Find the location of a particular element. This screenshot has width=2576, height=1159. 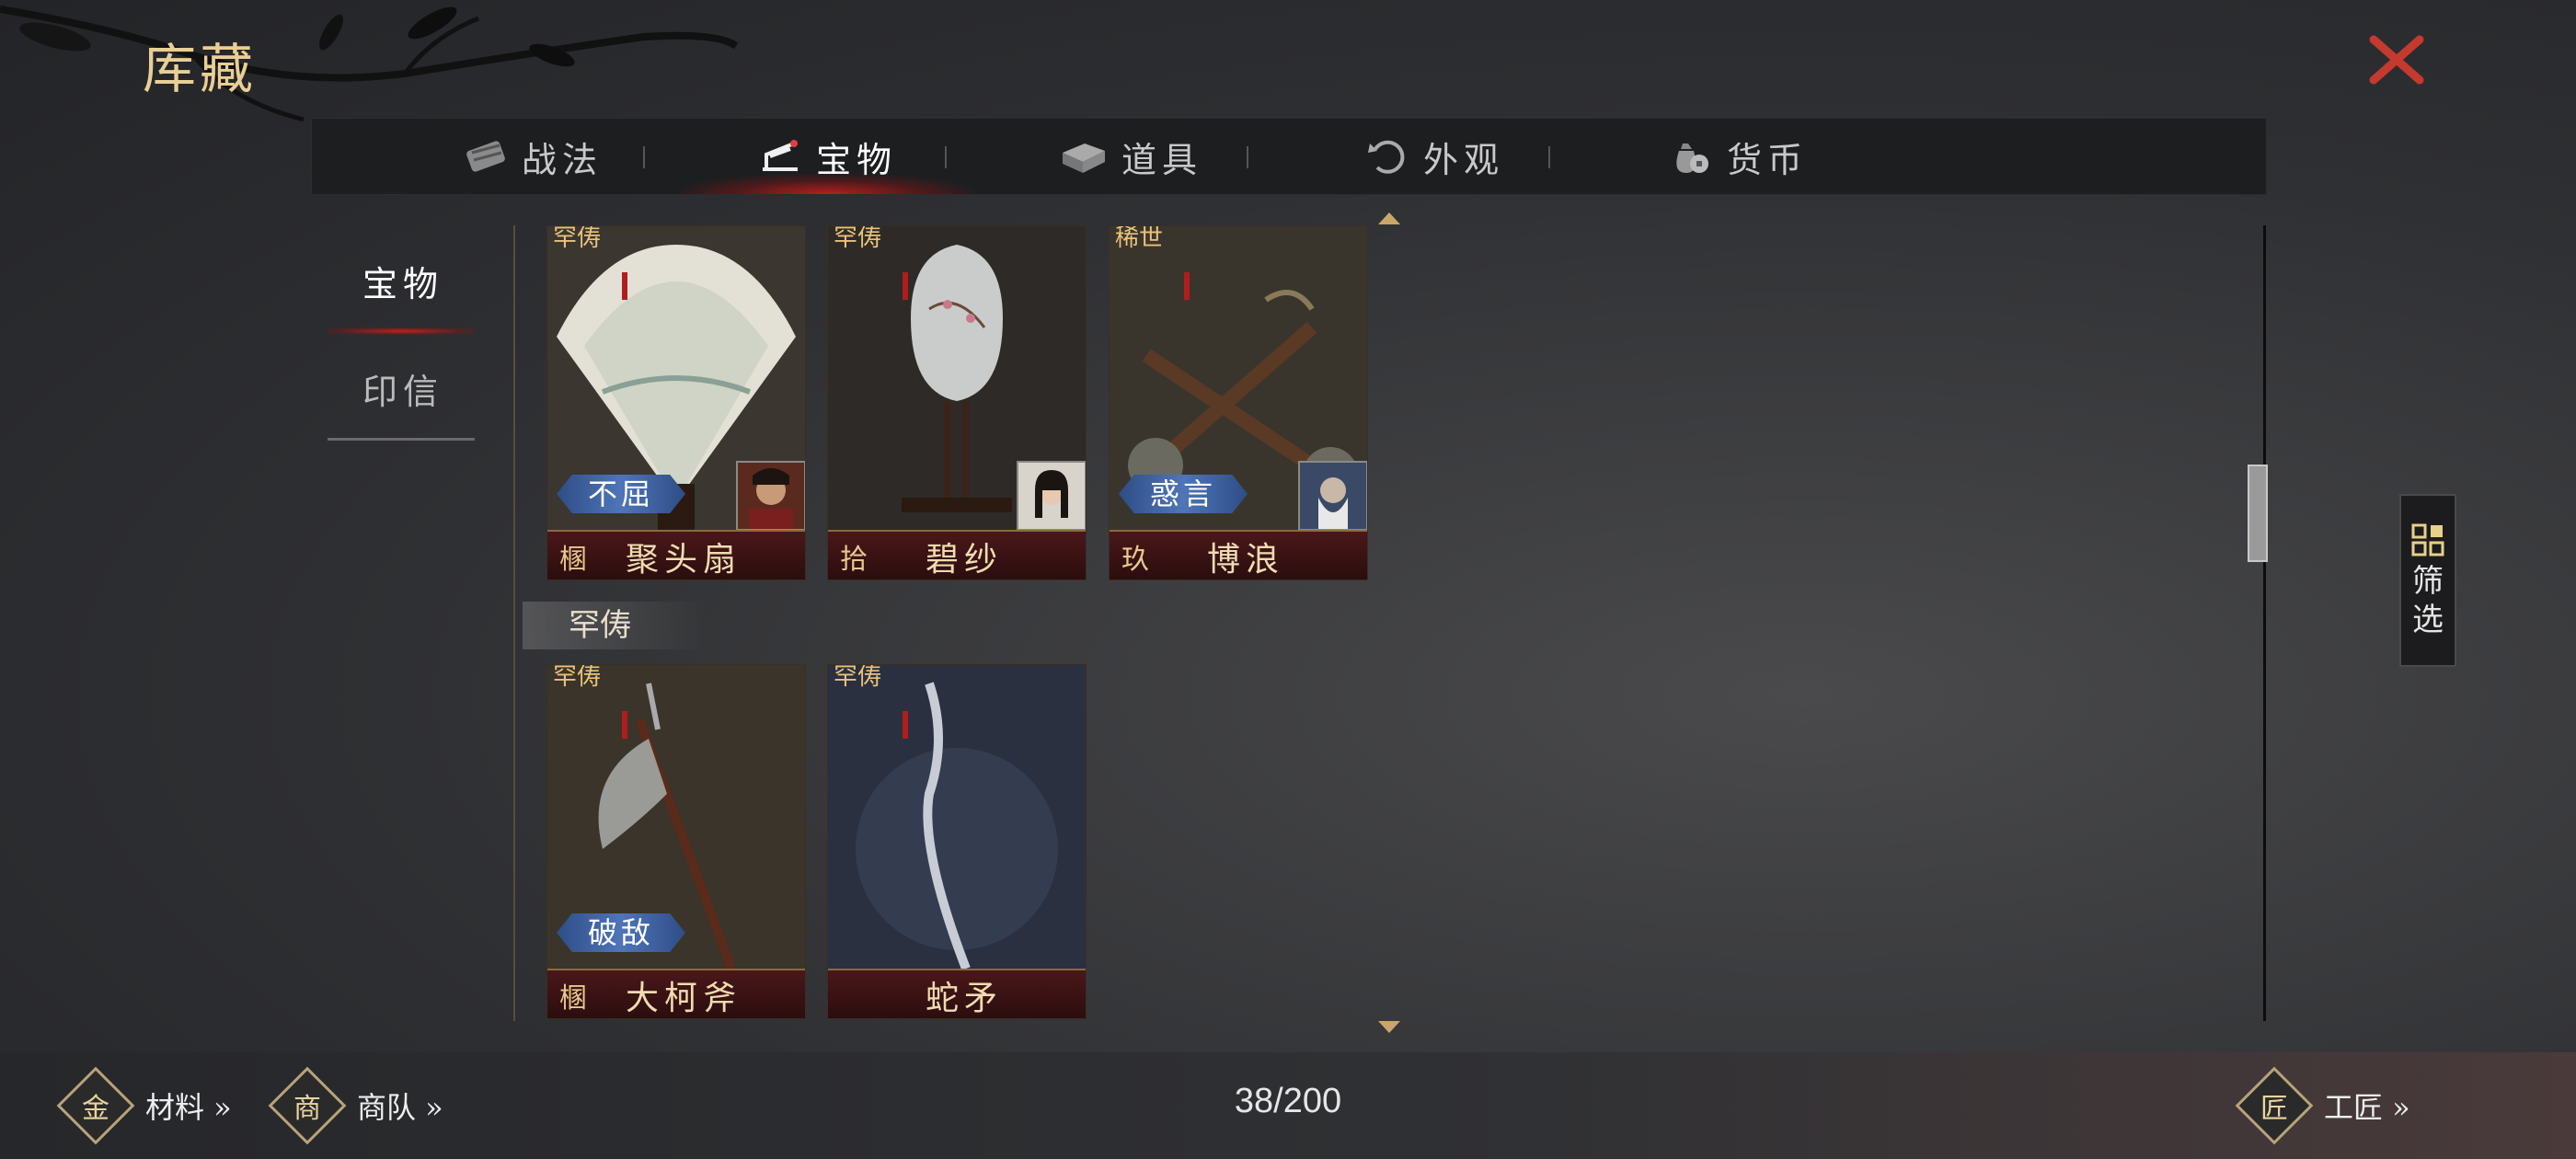

treasure-name: 碧纱 is located at coordinates (964, 560).